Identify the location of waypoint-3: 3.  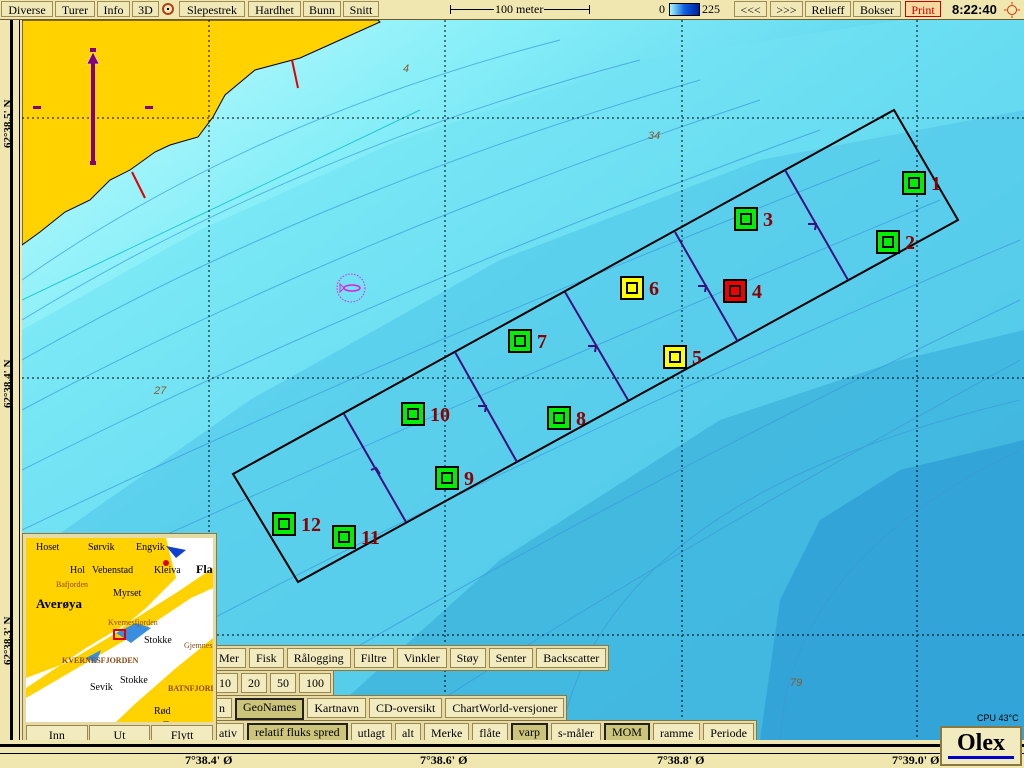
(753, 219).